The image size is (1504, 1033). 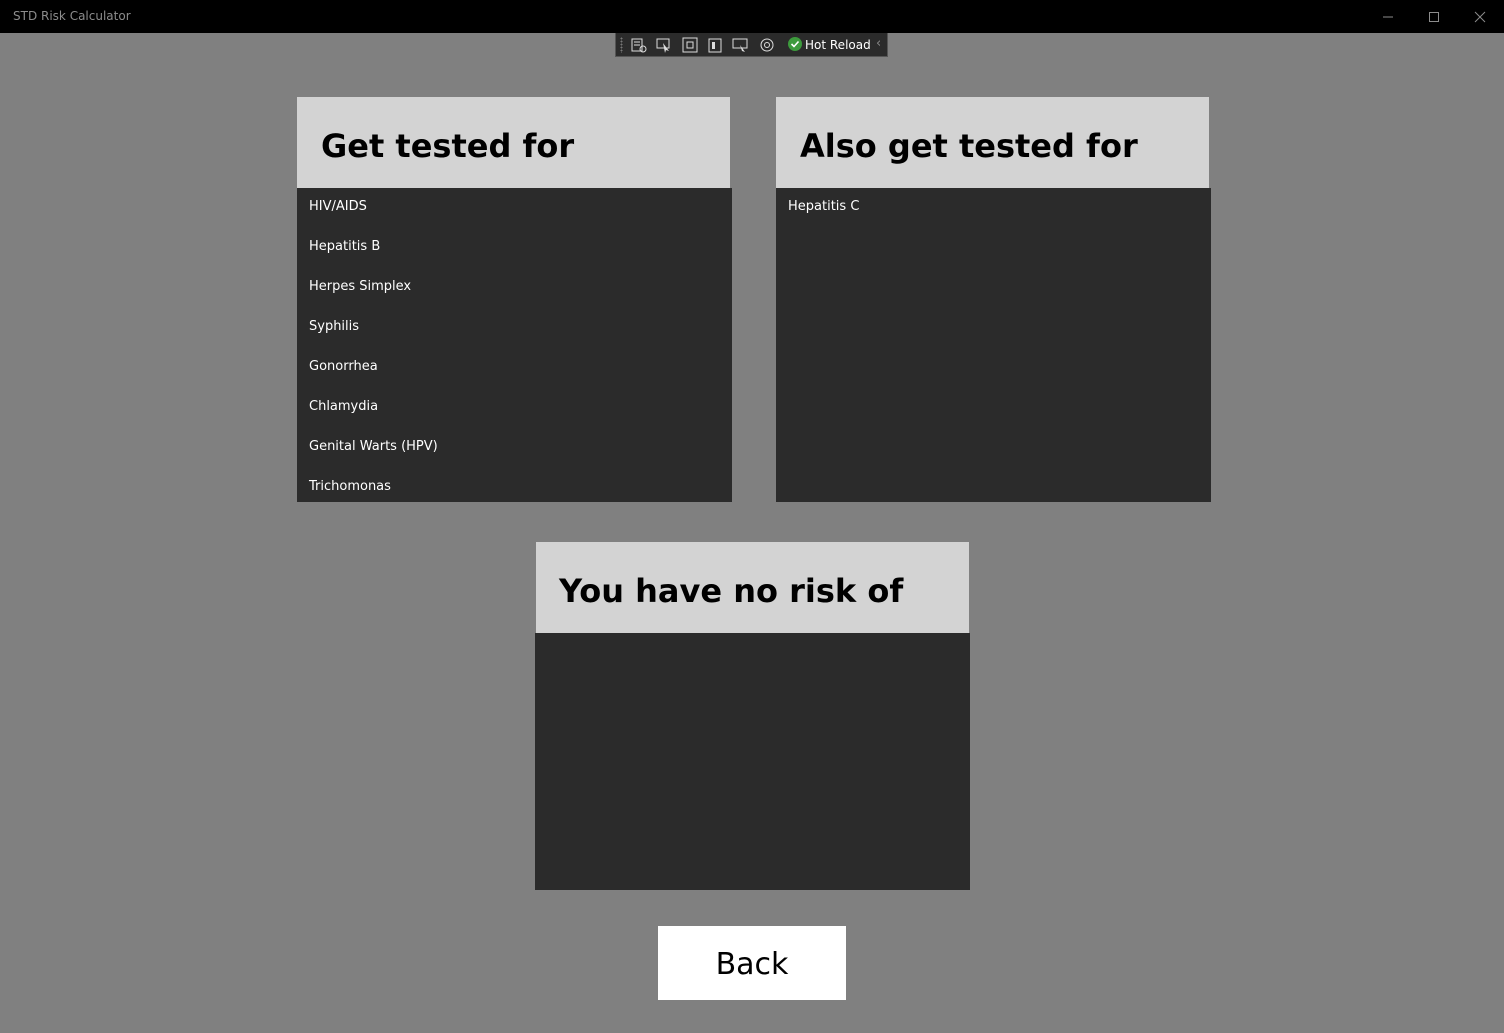 I want to click on list-item: Herpes Simplex, so click(x=360, y=286).